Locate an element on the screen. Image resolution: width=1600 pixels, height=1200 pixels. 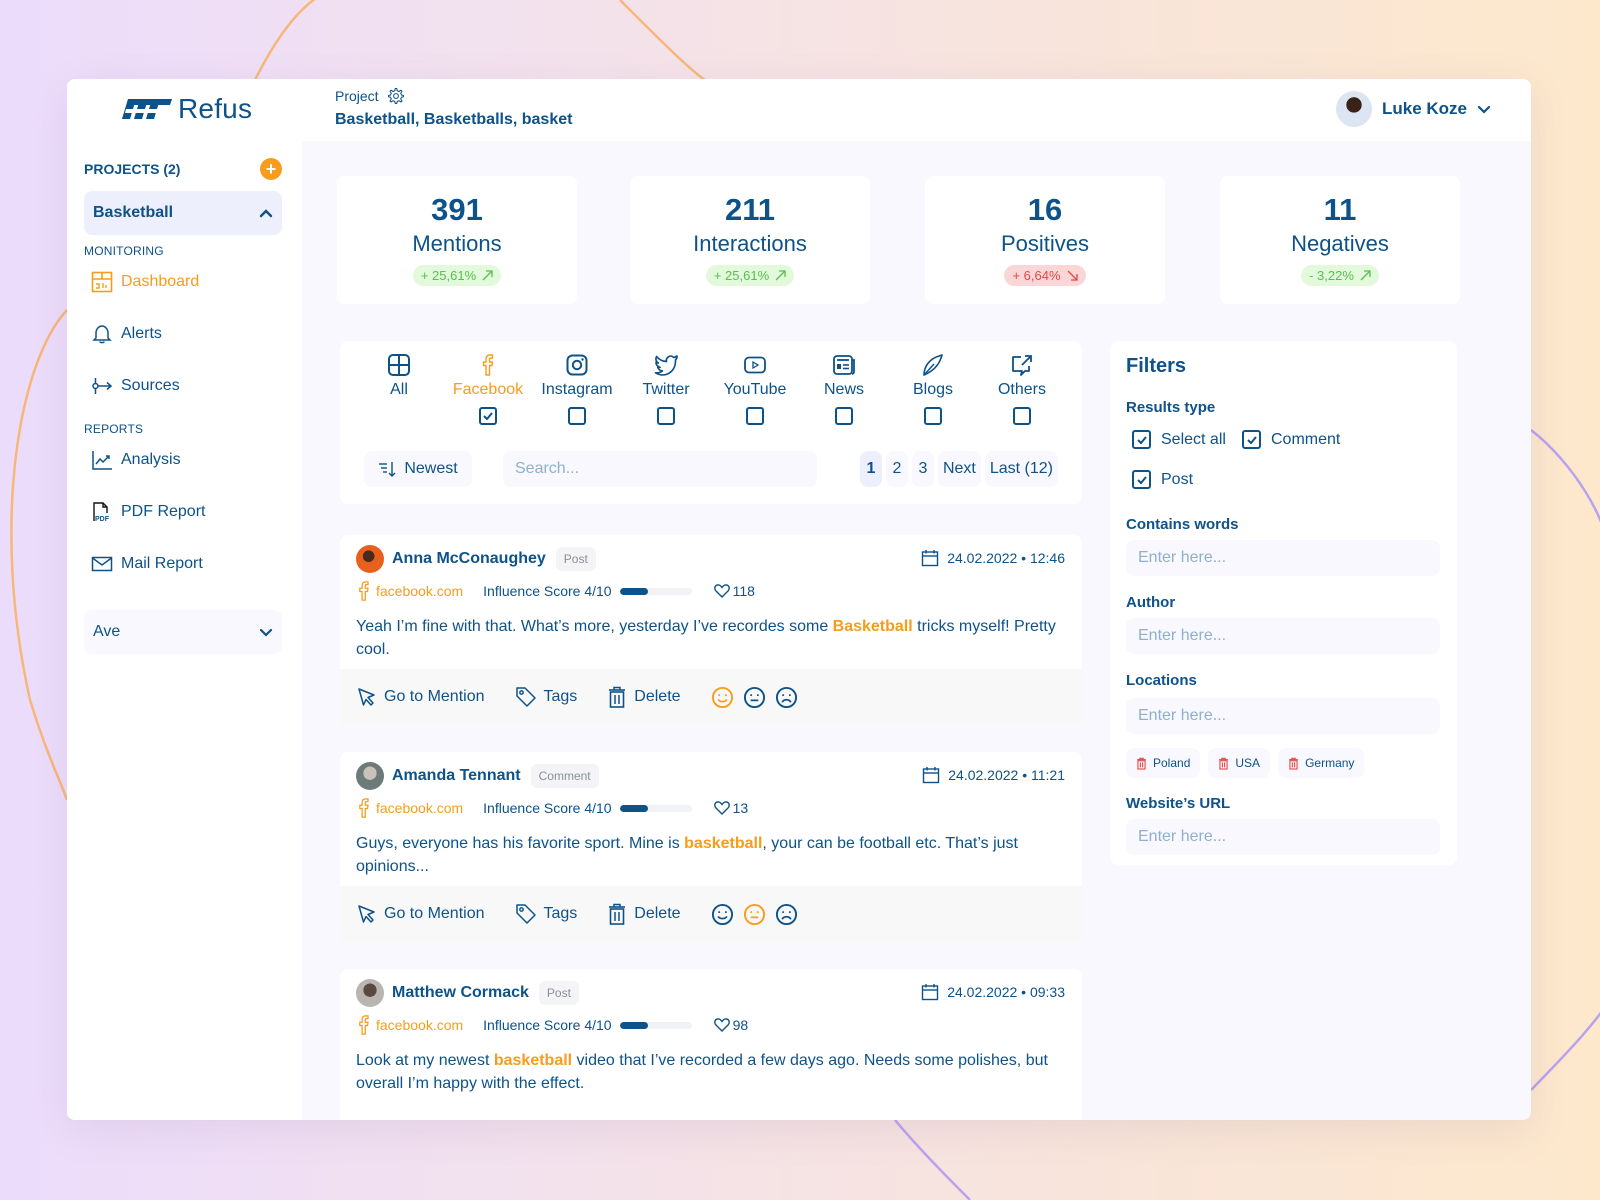
sort-label: Newest is located at coordinates (431, 468).